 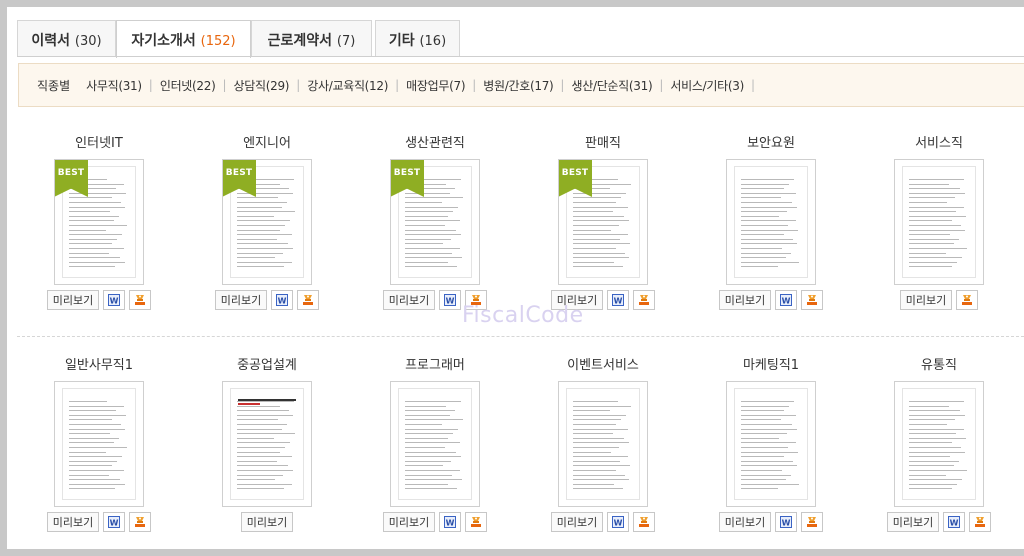 I want to click on tab-labor-contract: 근로계약서 (7), so click(x=311, y=38).